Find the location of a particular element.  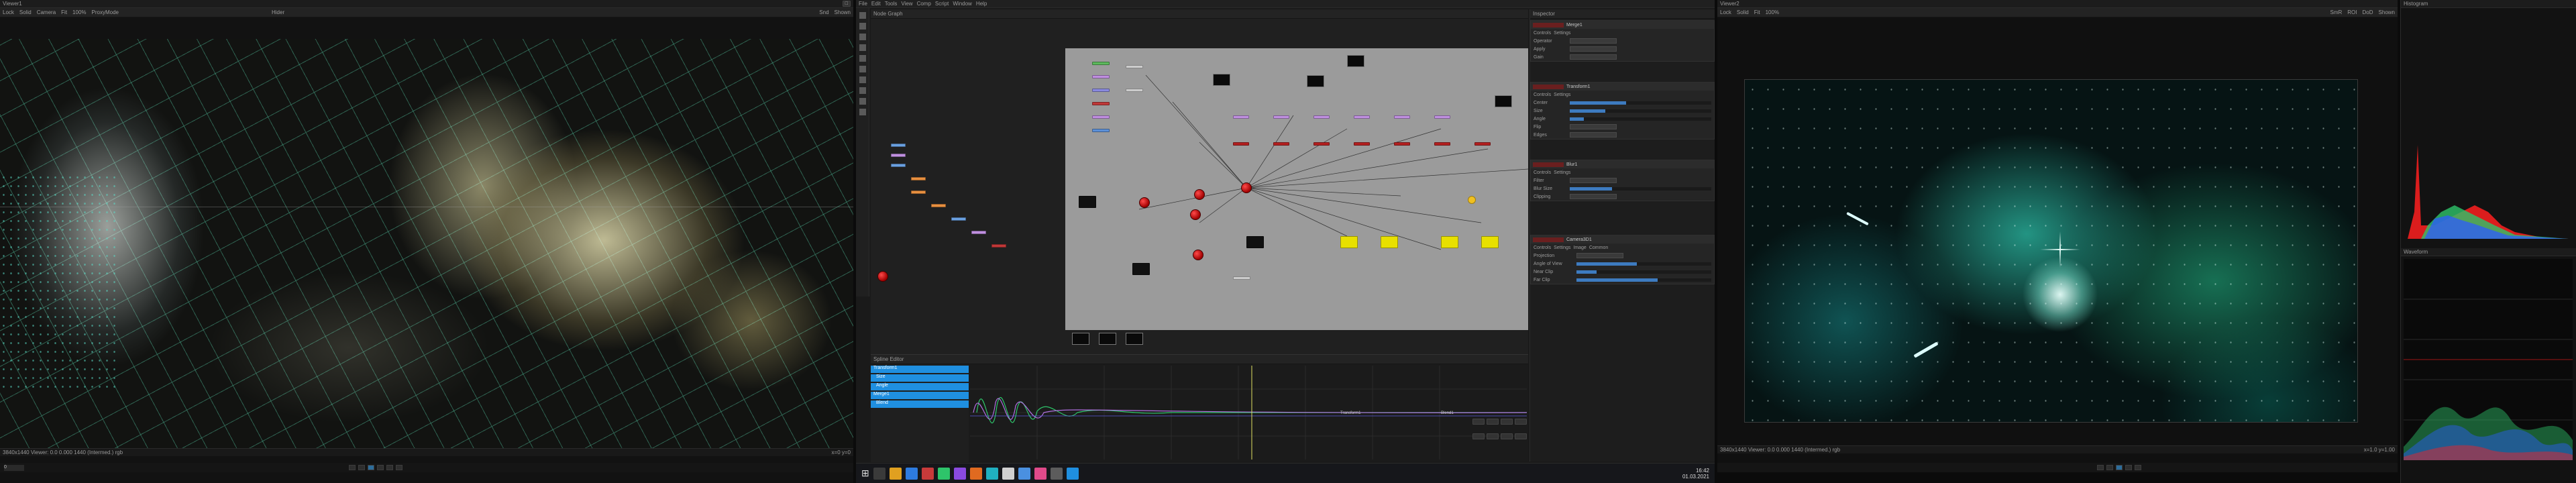

toolbar-item: Shown is located at coordinates (843, 12).